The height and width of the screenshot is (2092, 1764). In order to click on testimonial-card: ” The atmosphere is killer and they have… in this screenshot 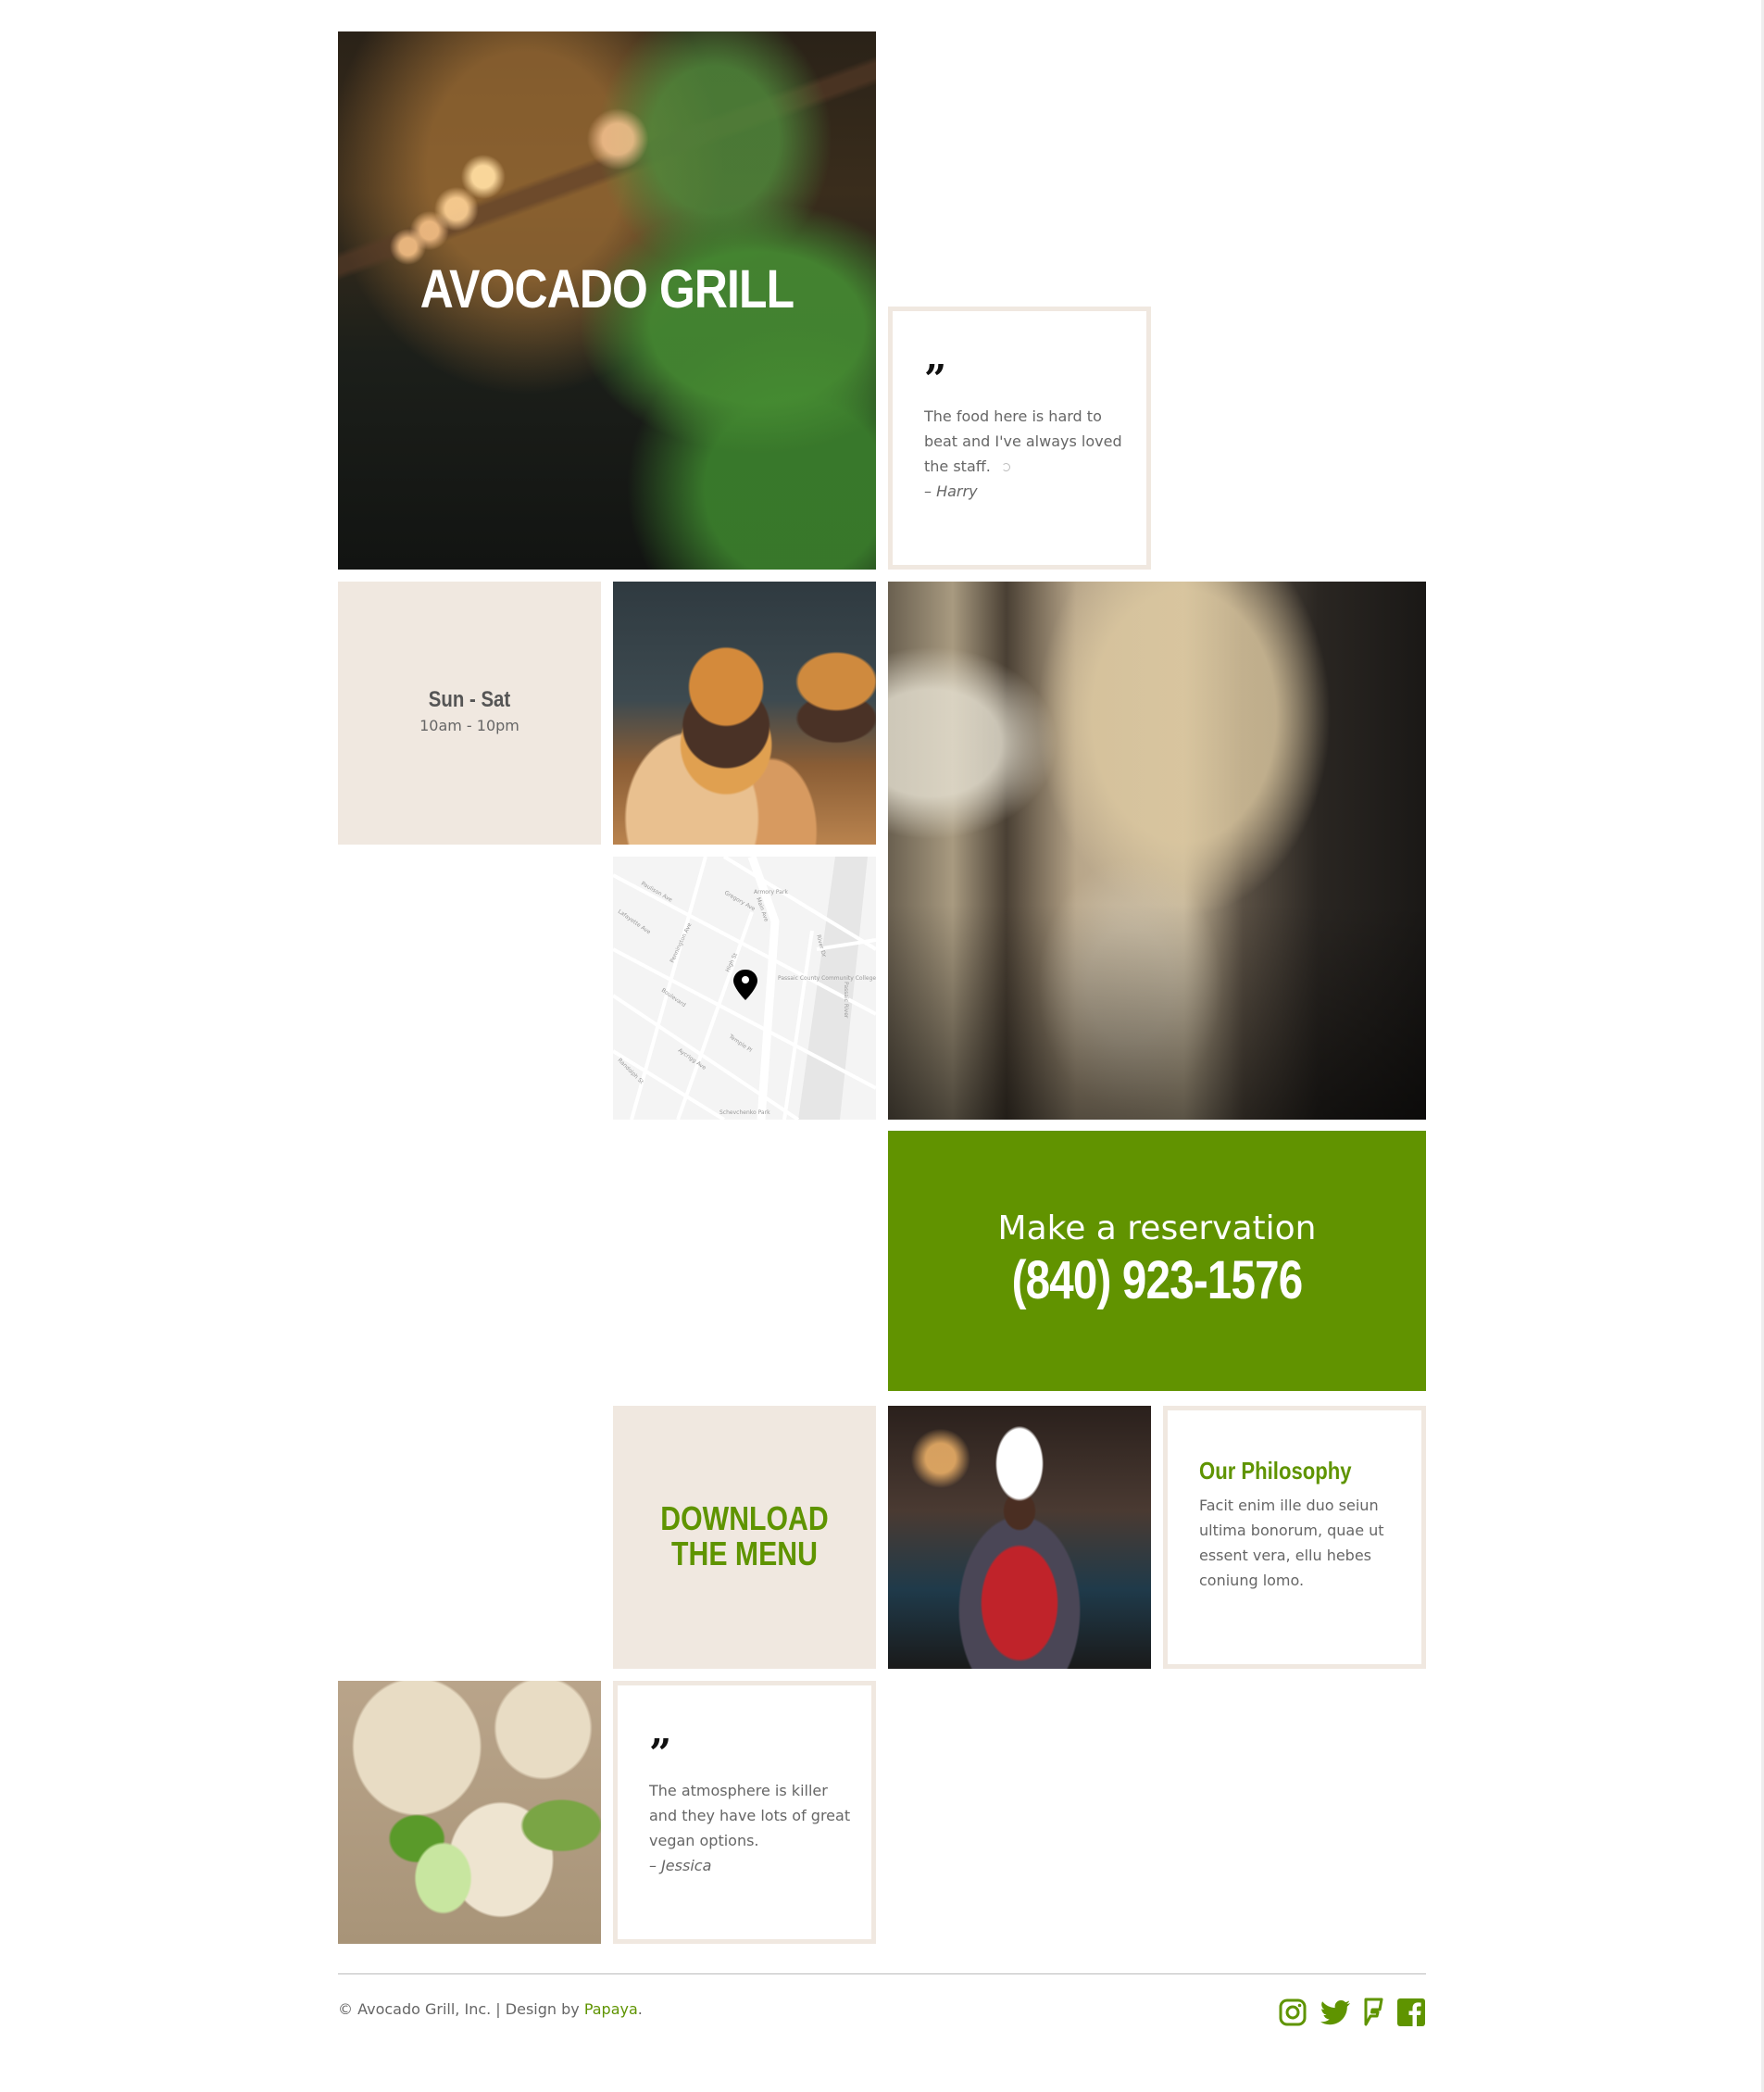, I will do `click(745, 1812)`.